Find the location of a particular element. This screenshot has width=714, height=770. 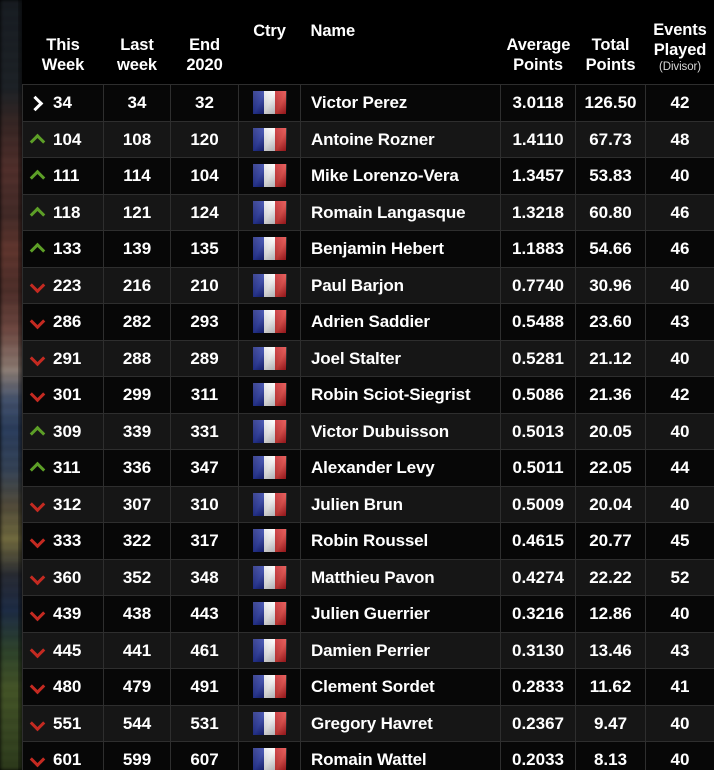

table-row: 333 322 317 Robin Roussel 0.4615 20.77 45 is located at coordinates (368, 541).